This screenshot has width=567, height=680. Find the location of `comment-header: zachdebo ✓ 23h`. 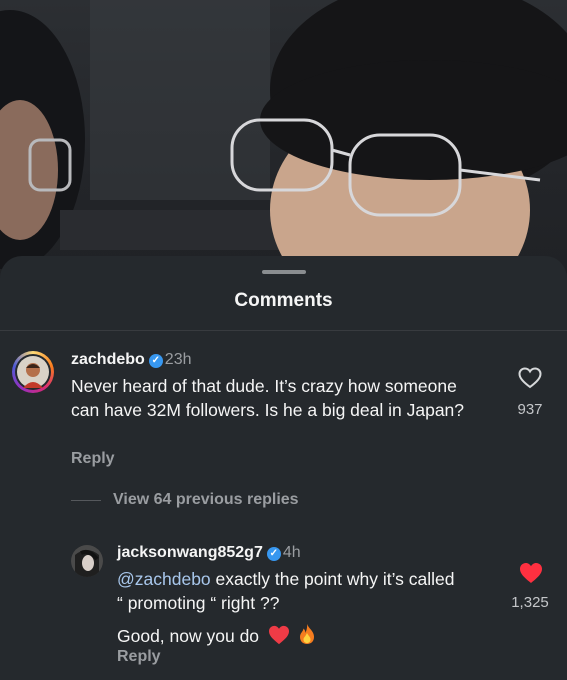

comment-header: zachdebo ✓ 23h is located at coordinates (131, 360).